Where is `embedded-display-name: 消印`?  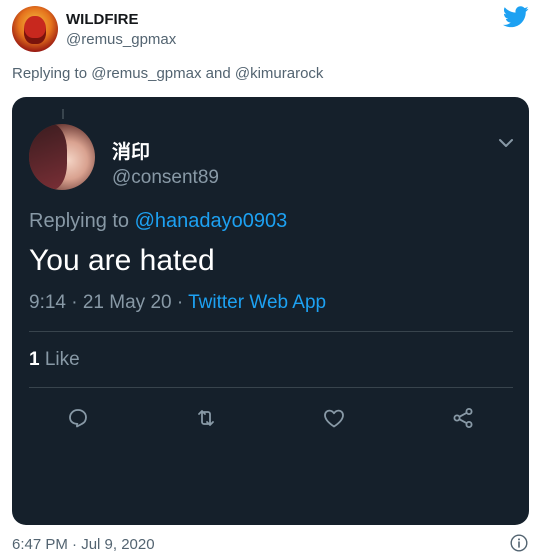
embedded-display-name: 消印 is located at coordinates (131, 150).